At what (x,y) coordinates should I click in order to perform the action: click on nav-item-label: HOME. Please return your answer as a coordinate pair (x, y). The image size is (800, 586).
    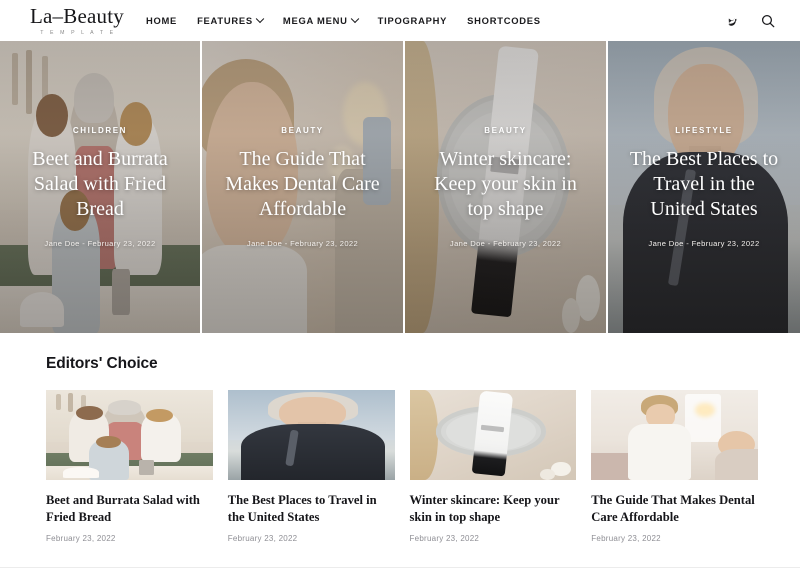
    Looking at the image, I should click on (161, 20).